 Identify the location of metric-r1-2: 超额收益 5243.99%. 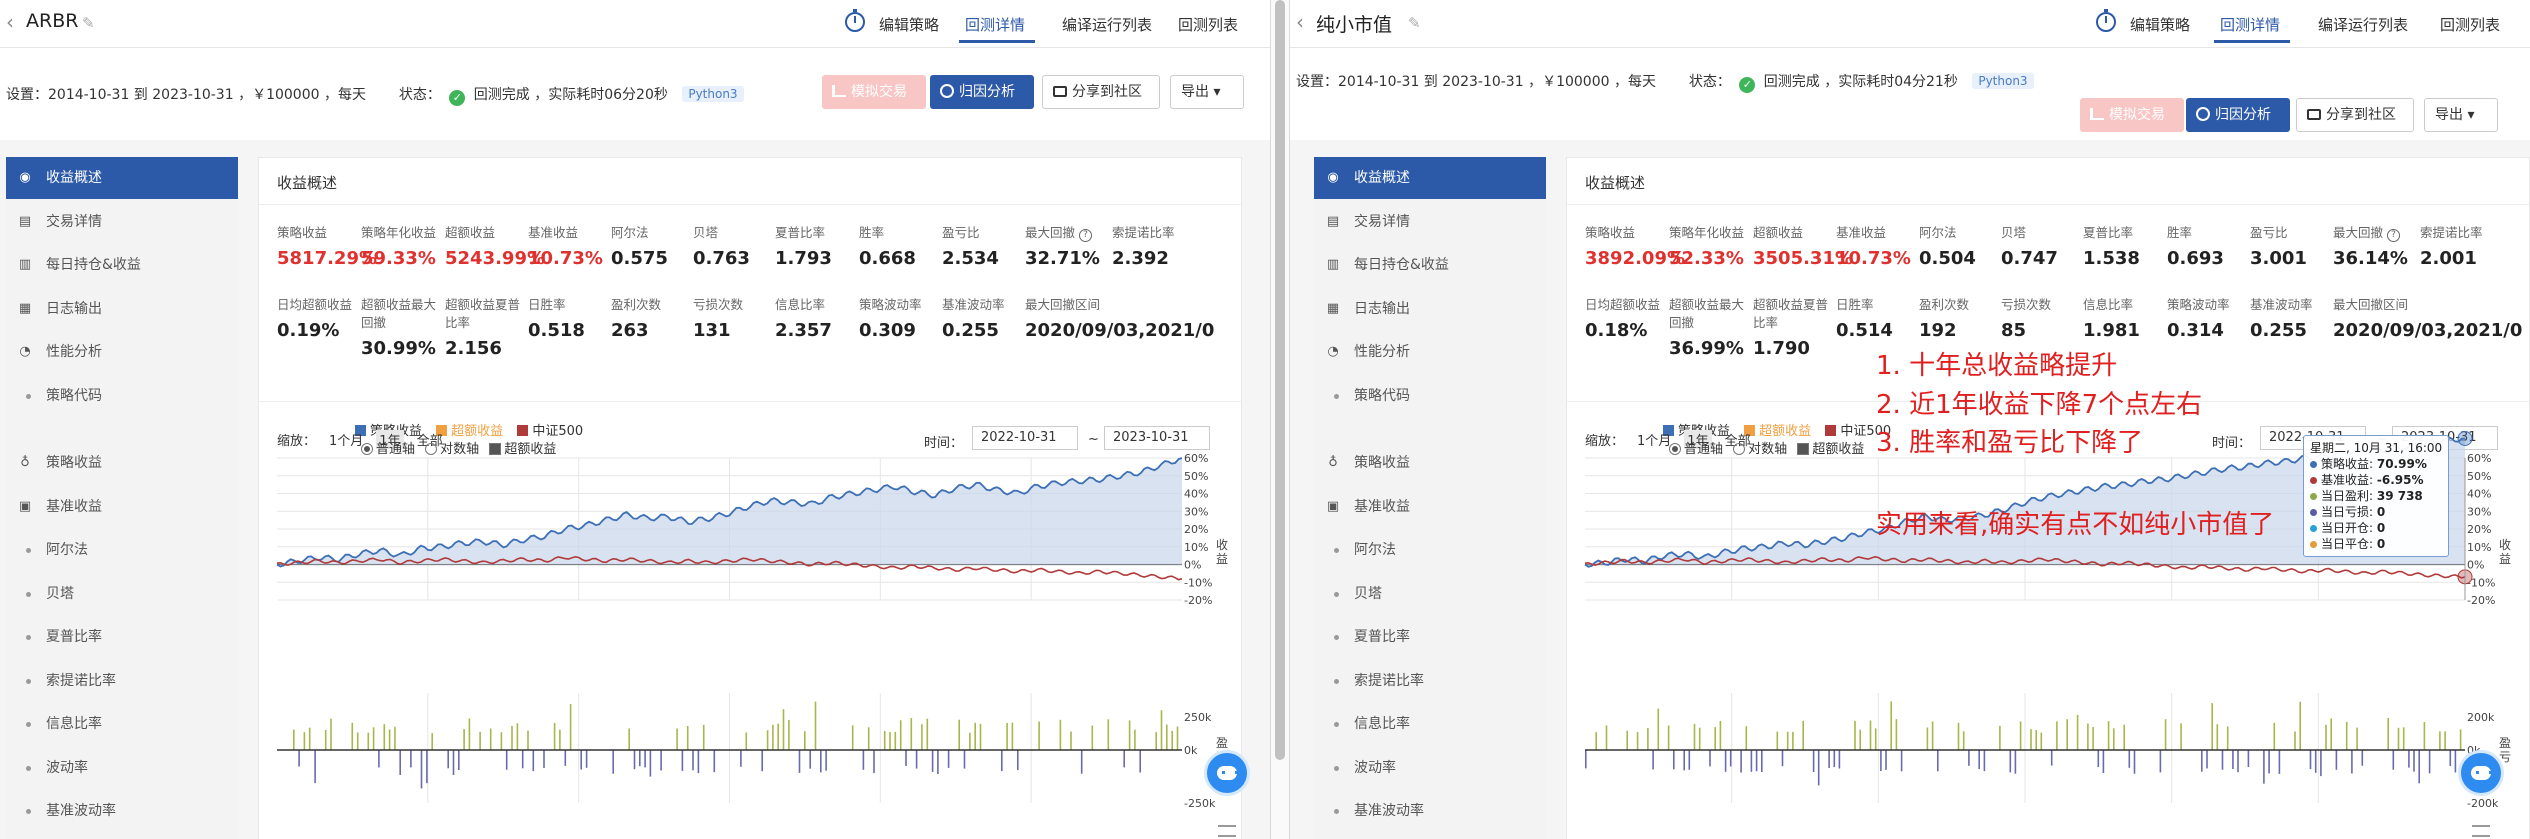
(495, 246).